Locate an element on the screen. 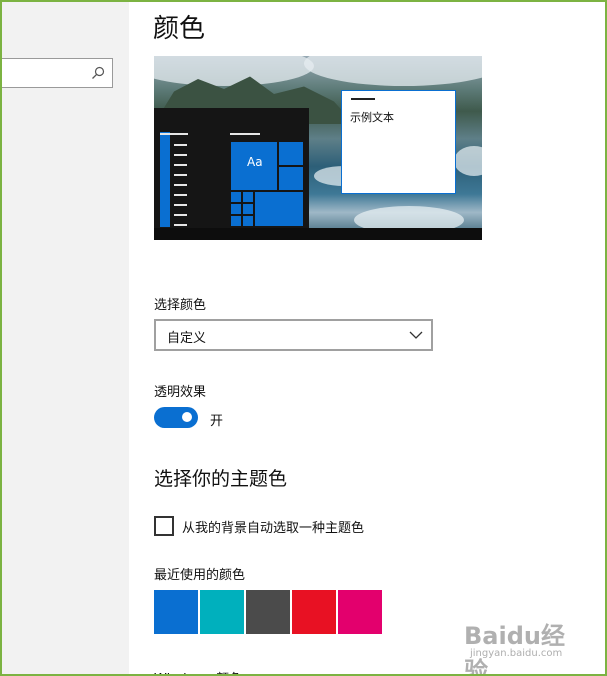  toggle-knob is located at coordinates (187, 417).